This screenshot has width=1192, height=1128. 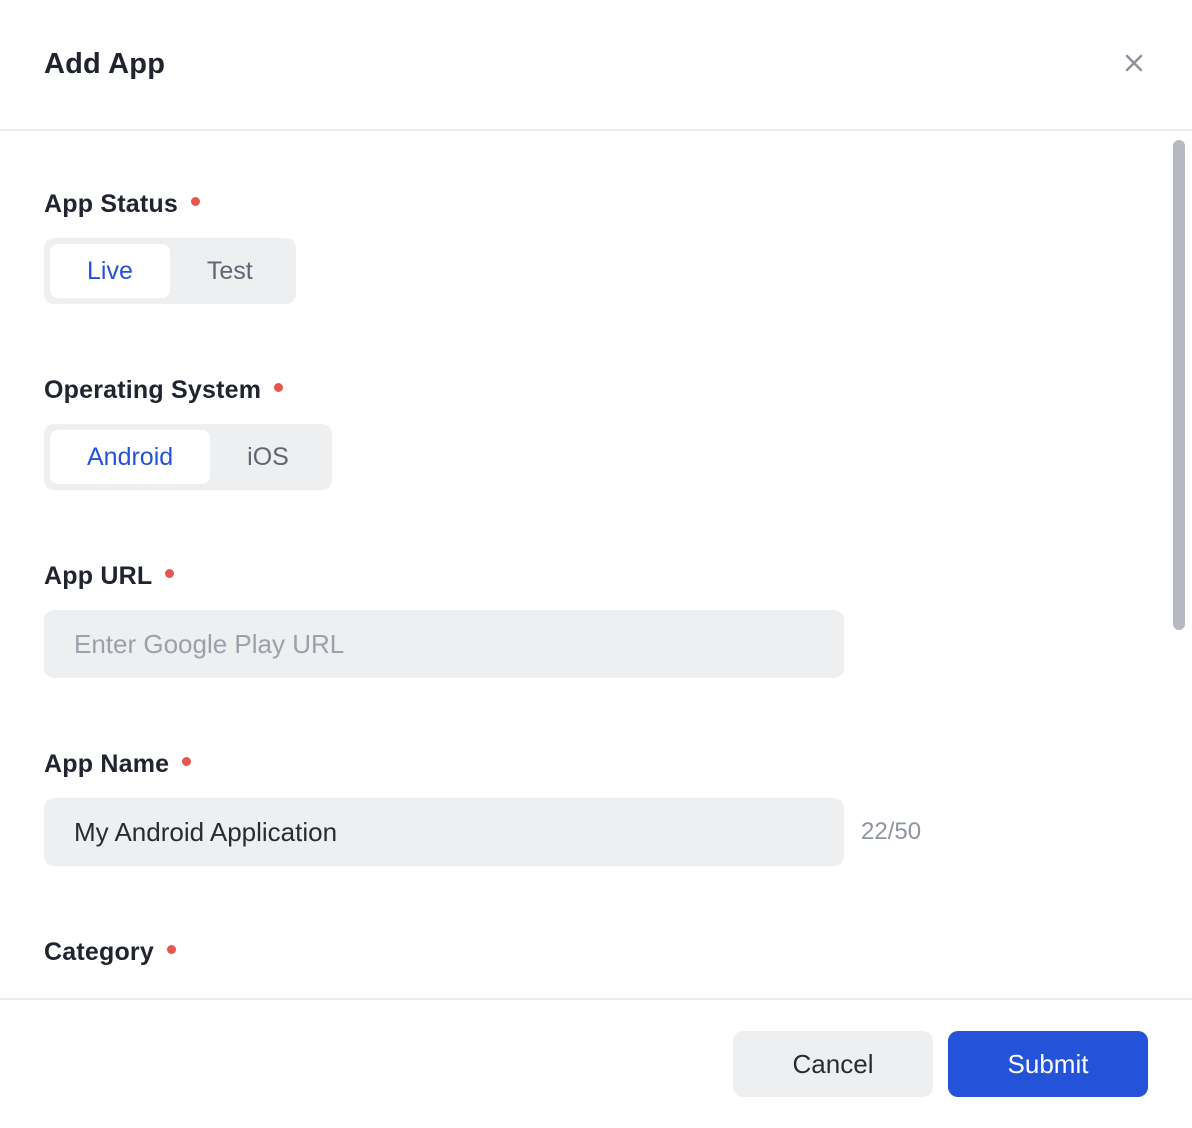 I want to click on app-name-label-row: App Name, so click(x=596, y=764).